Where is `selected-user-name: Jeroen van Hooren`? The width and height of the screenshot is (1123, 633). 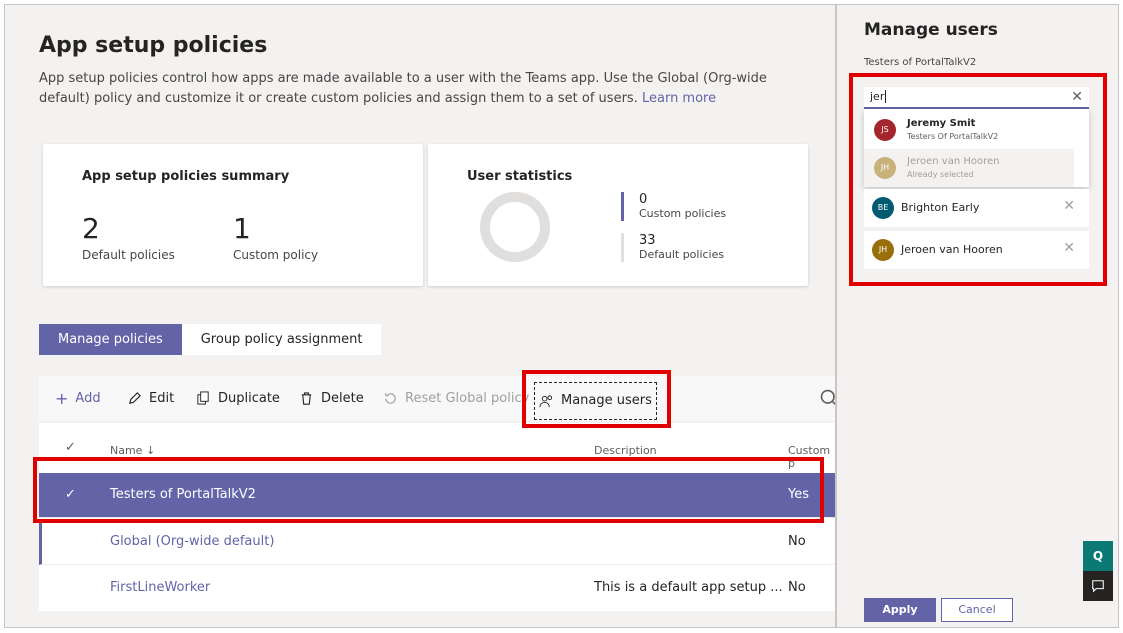 selected-user-name: Jeroen van Hooren is located at coordinates (952, 249).